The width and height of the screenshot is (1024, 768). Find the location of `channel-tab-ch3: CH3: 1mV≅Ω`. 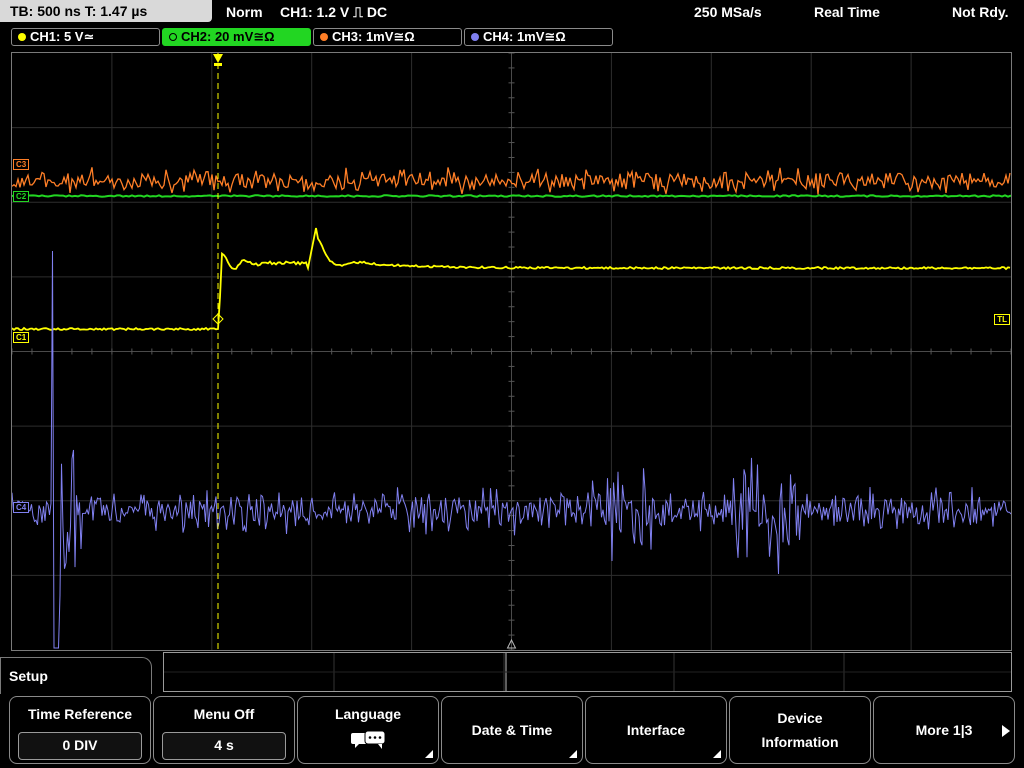

channel-tab-ch3: CH3: 1mV≅Ω is located at coordinates (387, 37).